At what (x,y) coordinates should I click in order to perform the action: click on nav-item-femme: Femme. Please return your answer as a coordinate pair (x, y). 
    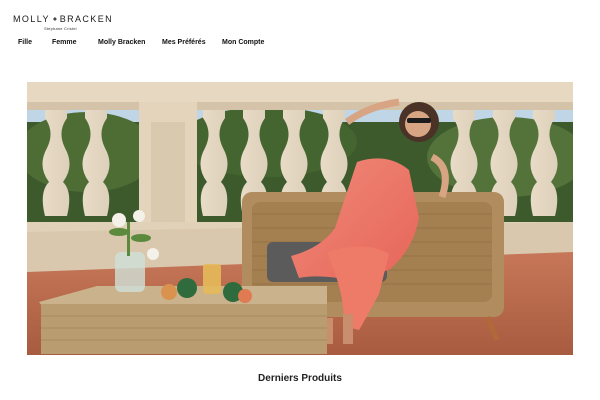
    Looking at the image, I should click on (75, 42).